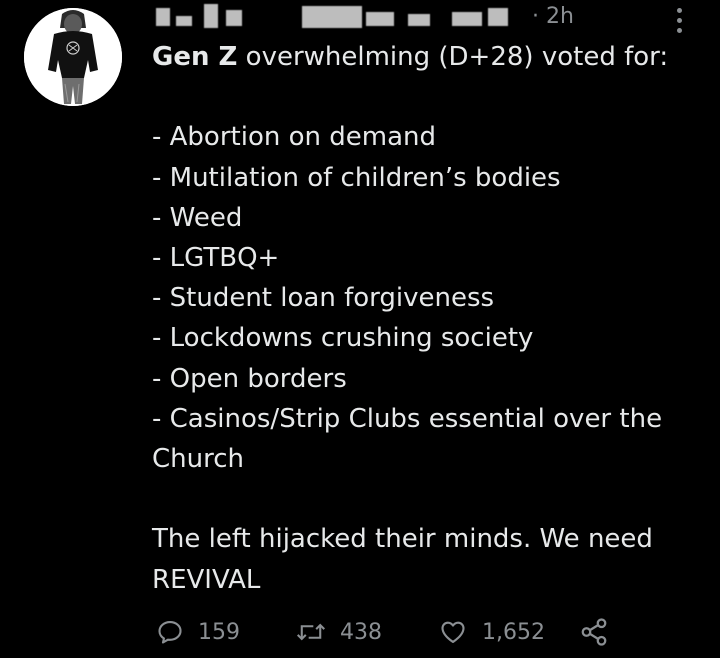 The width and height of the screenshot is (720, 658). What do you see at coordinates (553, 16) in the screenshot?
I see `timestamp: · 2h` at bounding box center [553, 16].